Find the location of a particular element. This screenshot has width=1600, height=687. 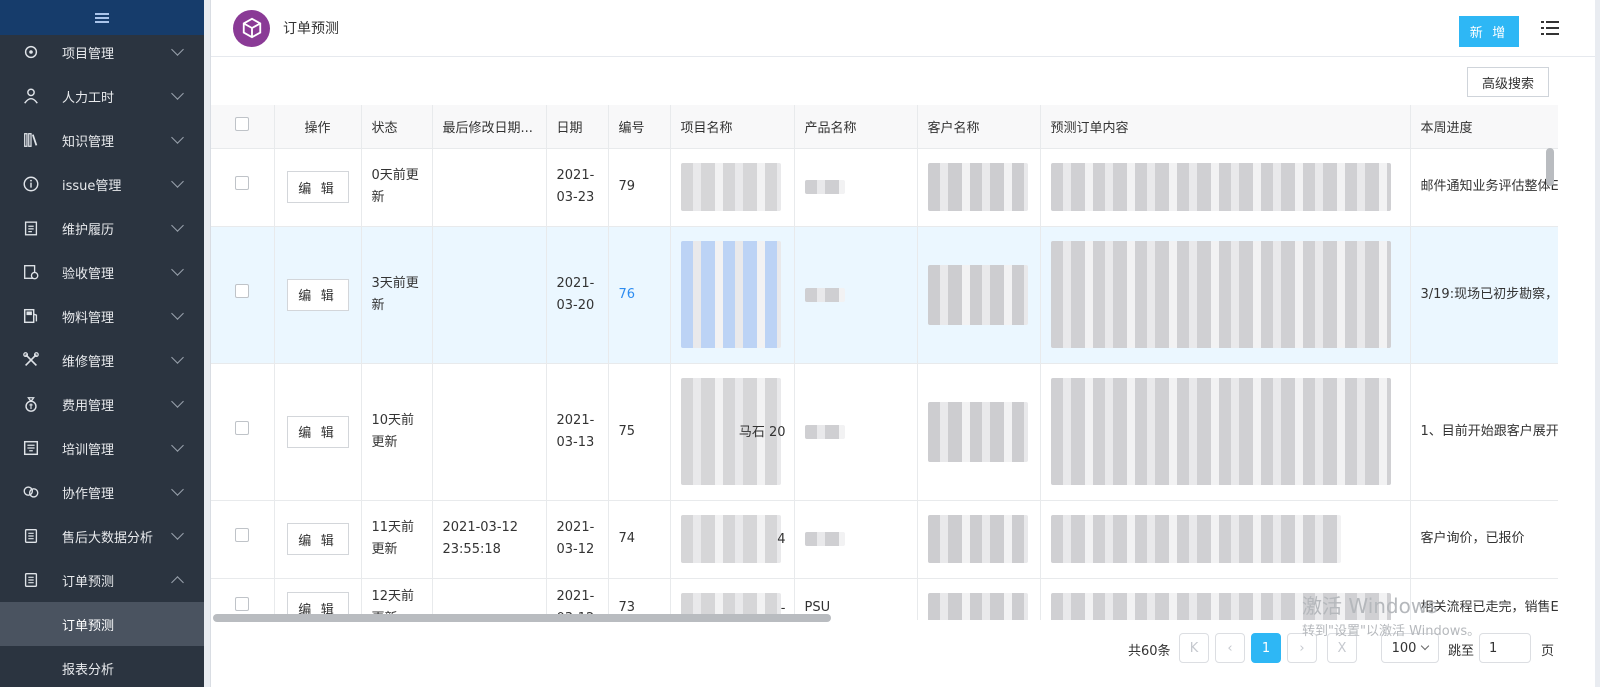

customer-name-cell is located at coordinates (979, 539).